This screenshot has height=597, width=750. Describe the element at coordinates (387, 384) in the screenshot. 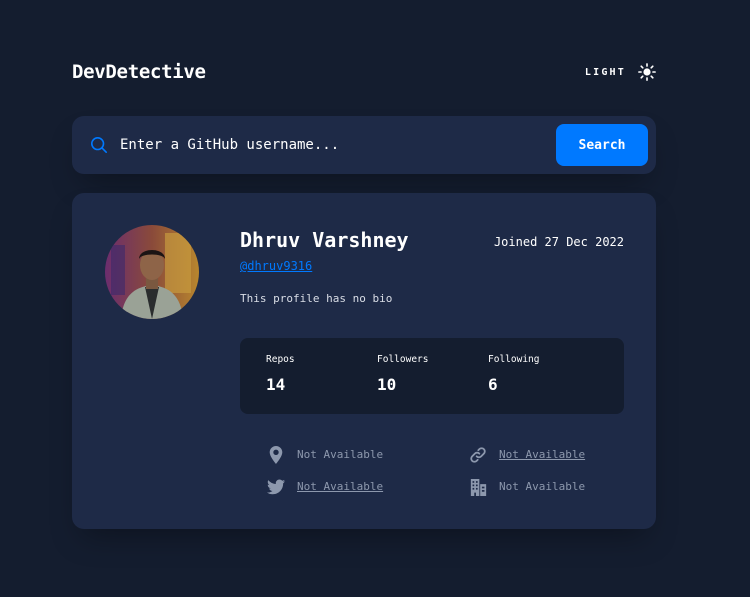

I see `stat-value: 10` at that location.